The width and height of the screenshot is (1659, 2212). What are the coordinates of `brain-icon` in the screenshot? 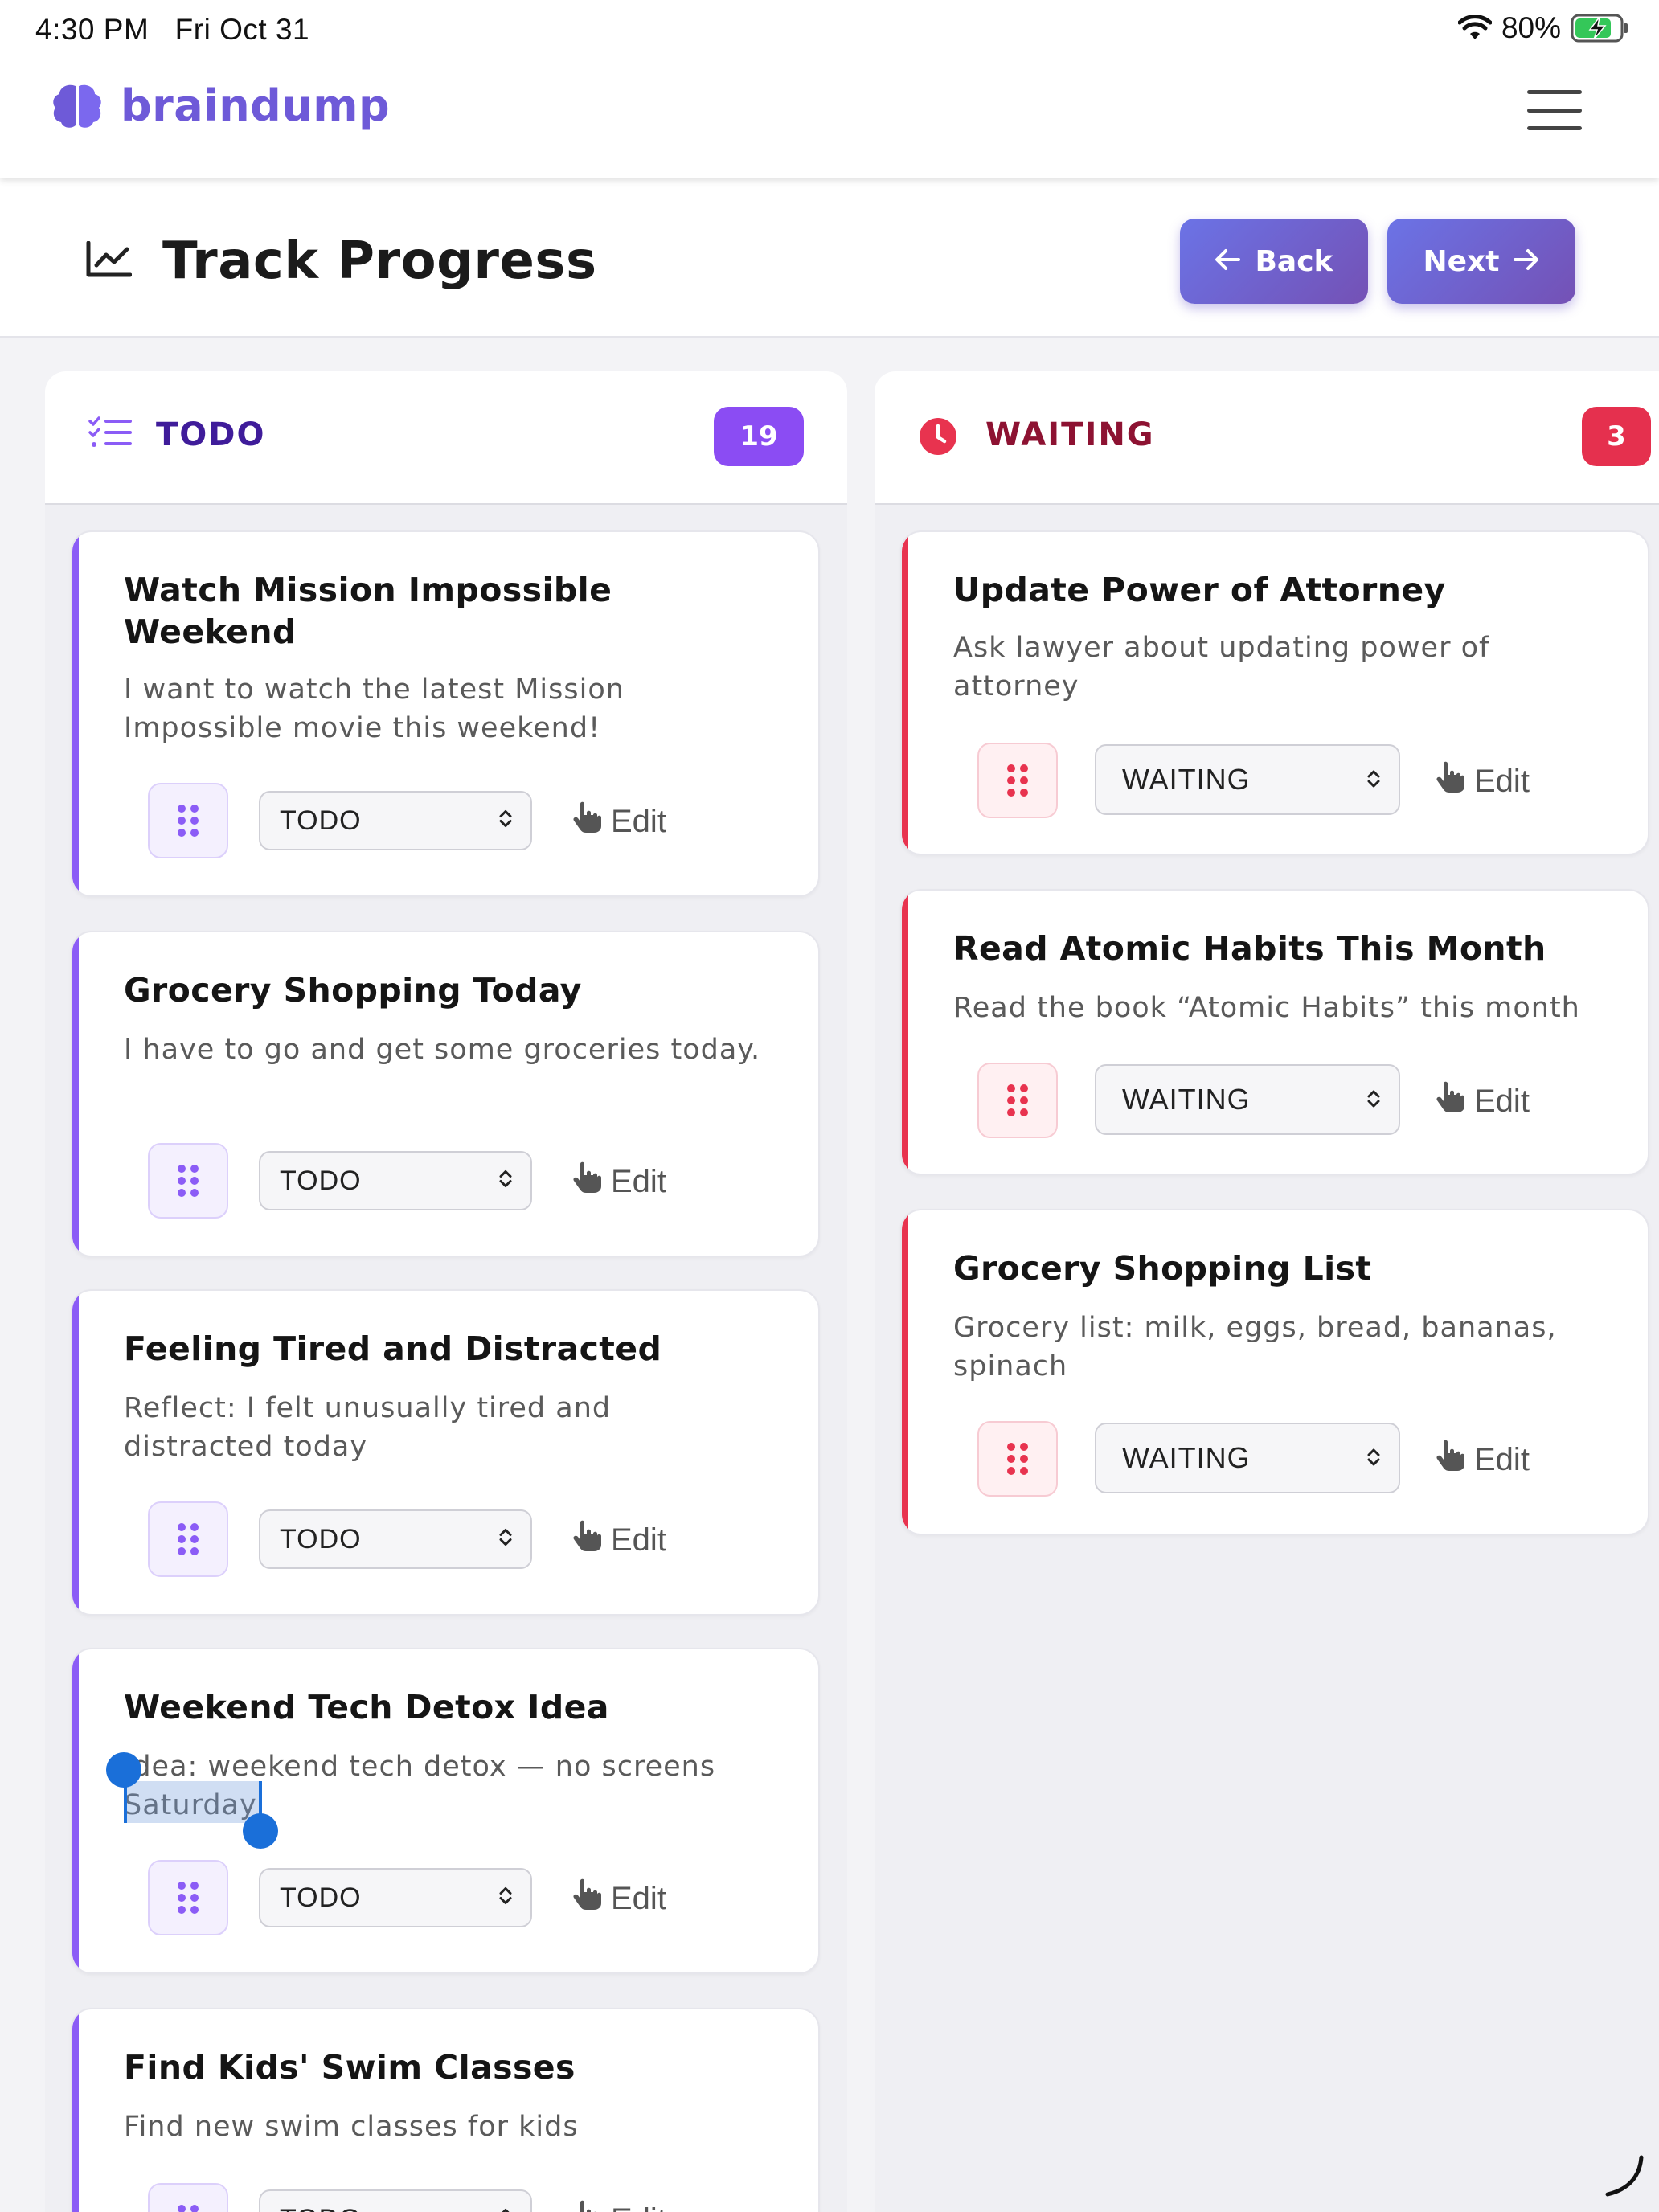 It's located at (77, 106).